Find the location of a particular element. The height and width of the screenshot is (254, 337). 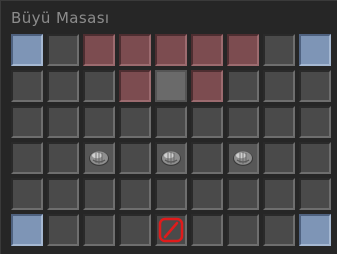

inventory-slot-r1-c4 is located at coordinates (135, 50).